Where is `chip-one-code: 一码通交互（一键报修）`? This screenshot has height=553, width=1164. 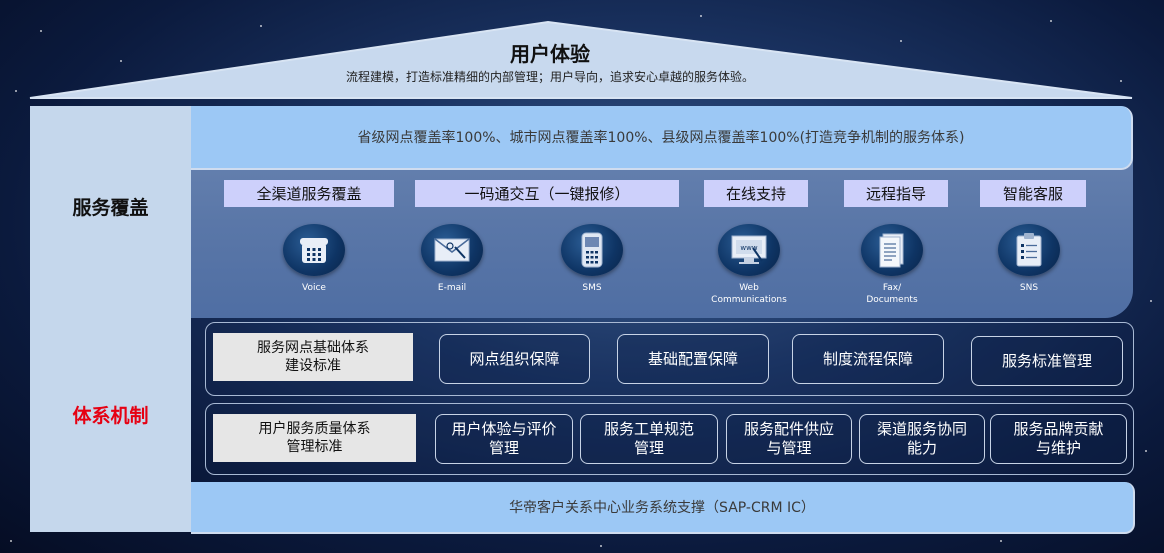 chip-one-code: 一码通交互（一键报修） is located at coordinates (547, 193).